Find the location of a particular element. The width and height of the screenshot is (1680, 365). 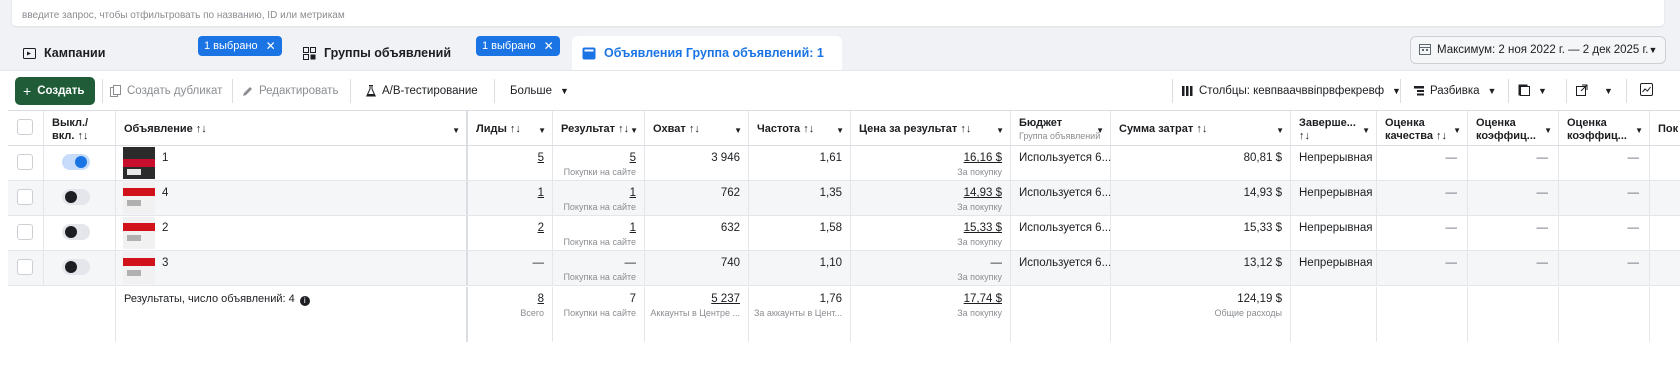

cpr-value: 16,16 $ is located at coordinates (983, 158).